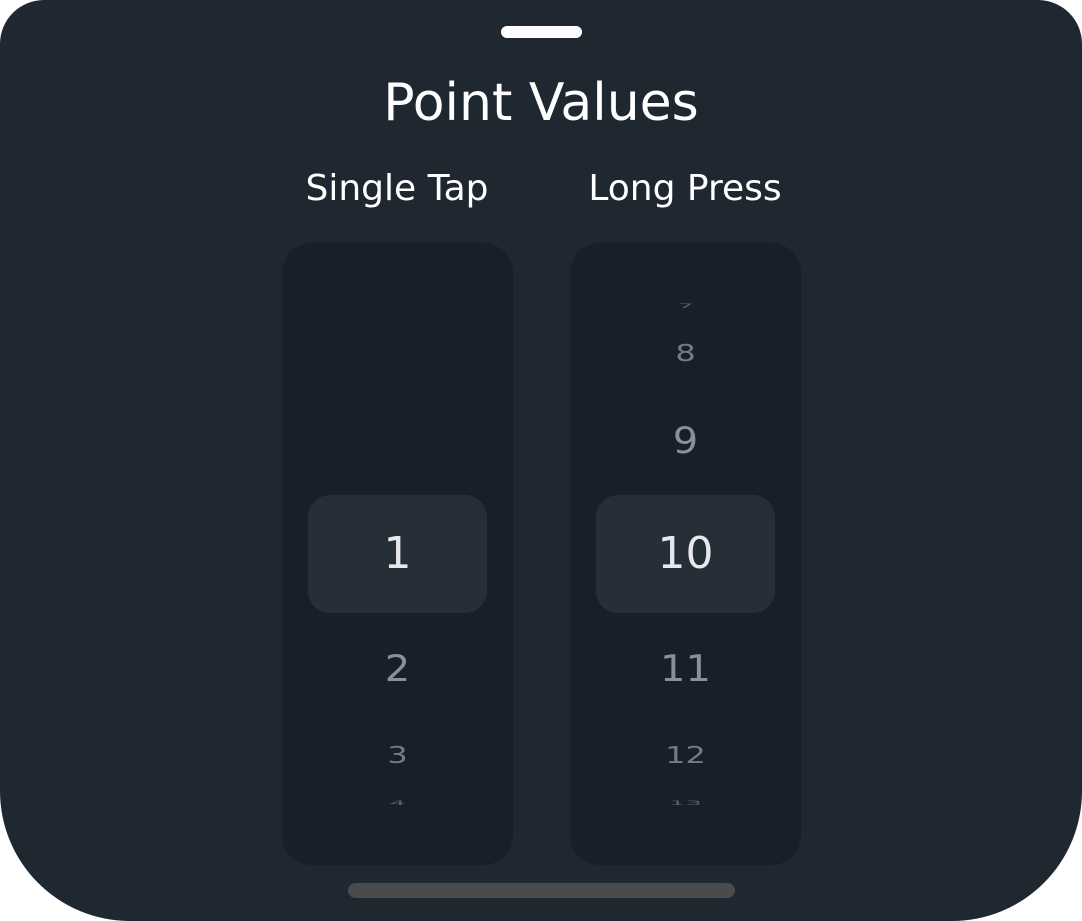 The image size is (1082, 921). What do you see at coordinates (685, 803) in the screenshot?
I see `picker-option: 13` at bounding box center [685, 803].